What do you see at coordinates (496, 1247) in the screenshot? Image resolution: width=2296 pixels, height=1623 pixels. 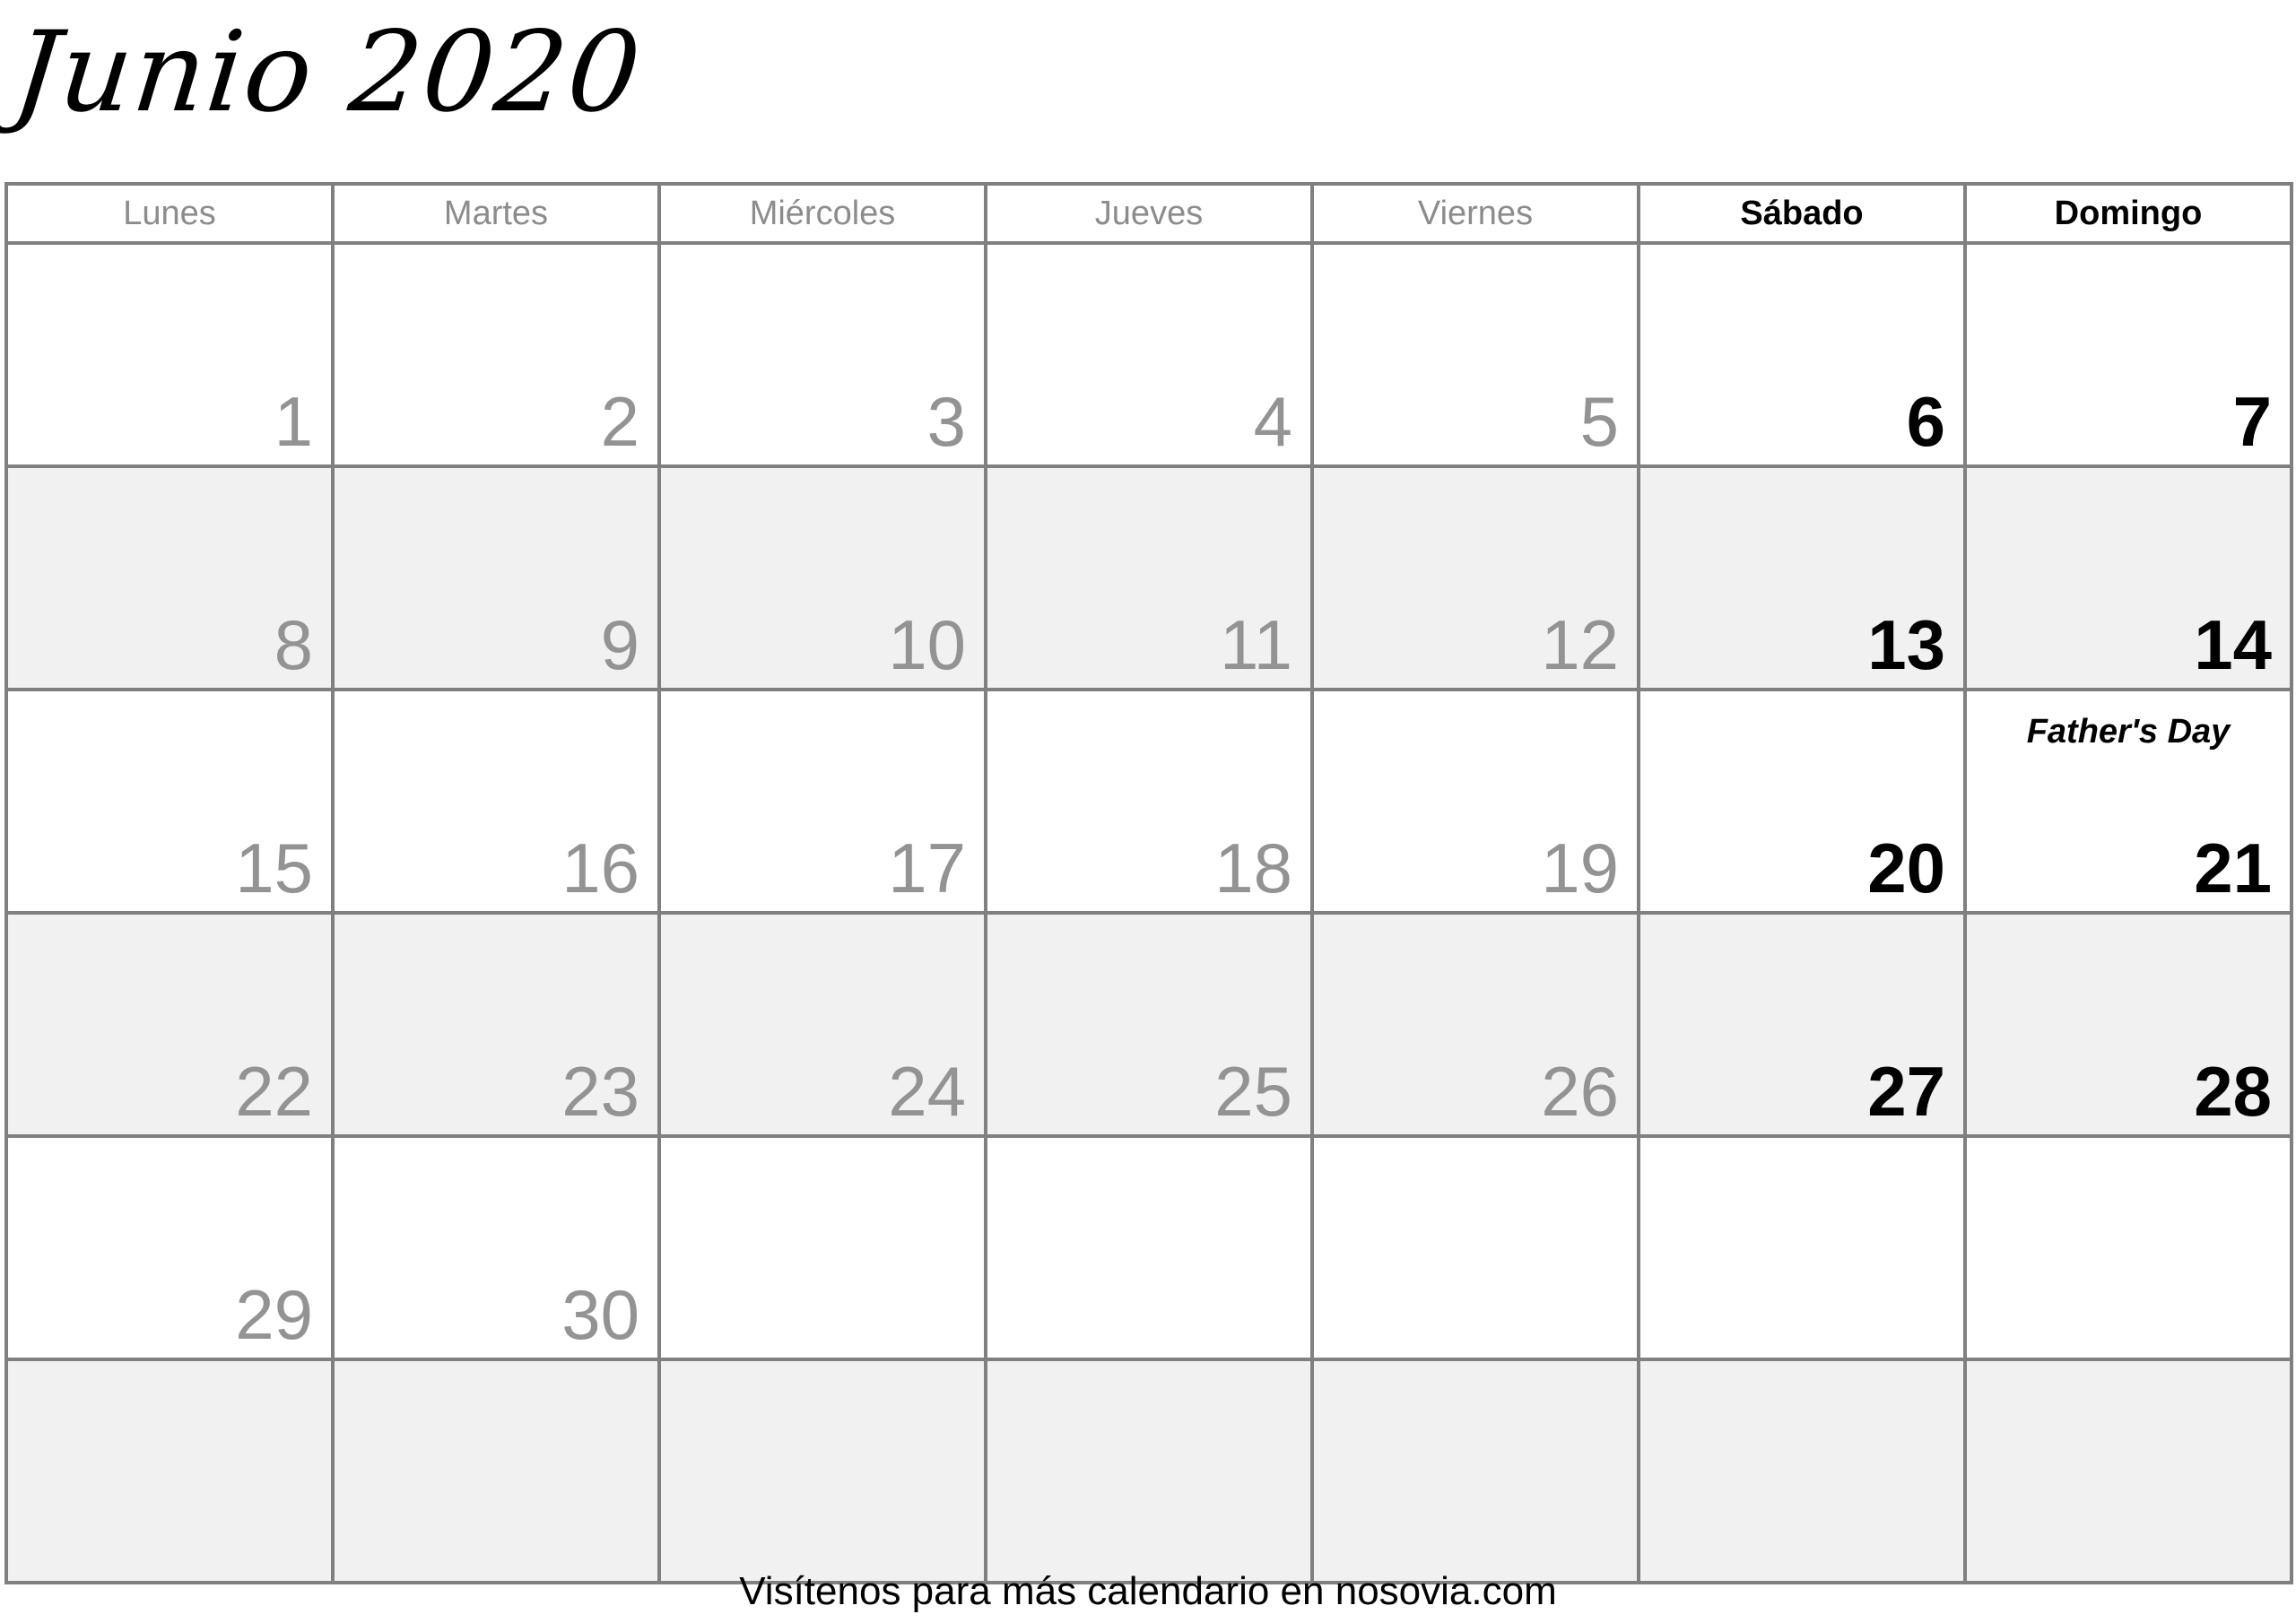 I see `day-cell-30: 30` at bounding box center [496, 1247].